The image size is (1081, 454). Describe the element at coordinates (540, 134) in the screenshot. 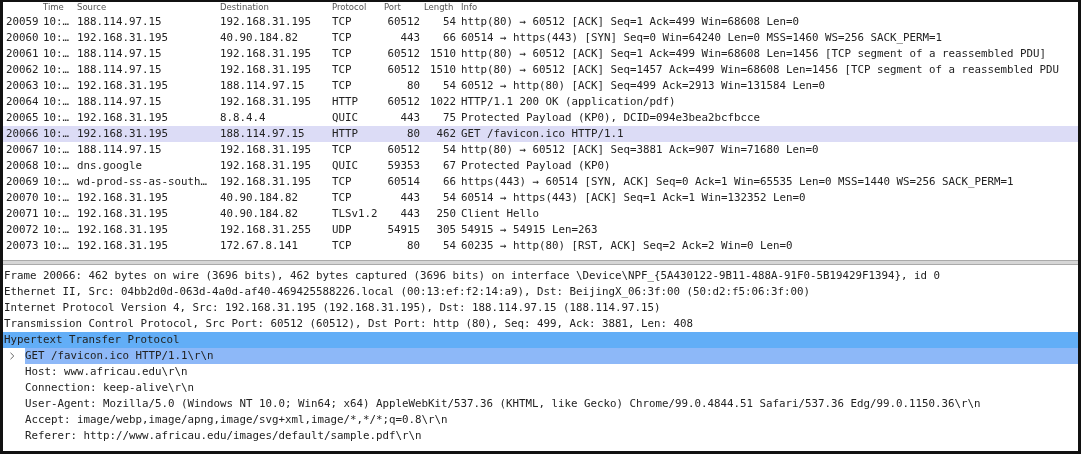

I see `packet-row: 20066 10:… 192.168.31.195 188.114.97.15 HTTP 80 462 GET /favicon.ico HTTP/1.1` at that location.